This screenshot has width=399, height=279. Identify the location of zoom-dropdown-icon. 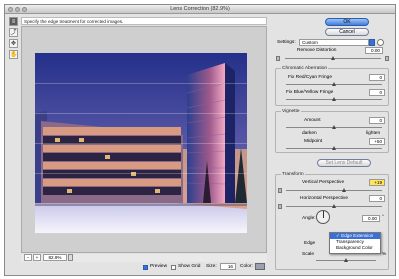
(70, 257).